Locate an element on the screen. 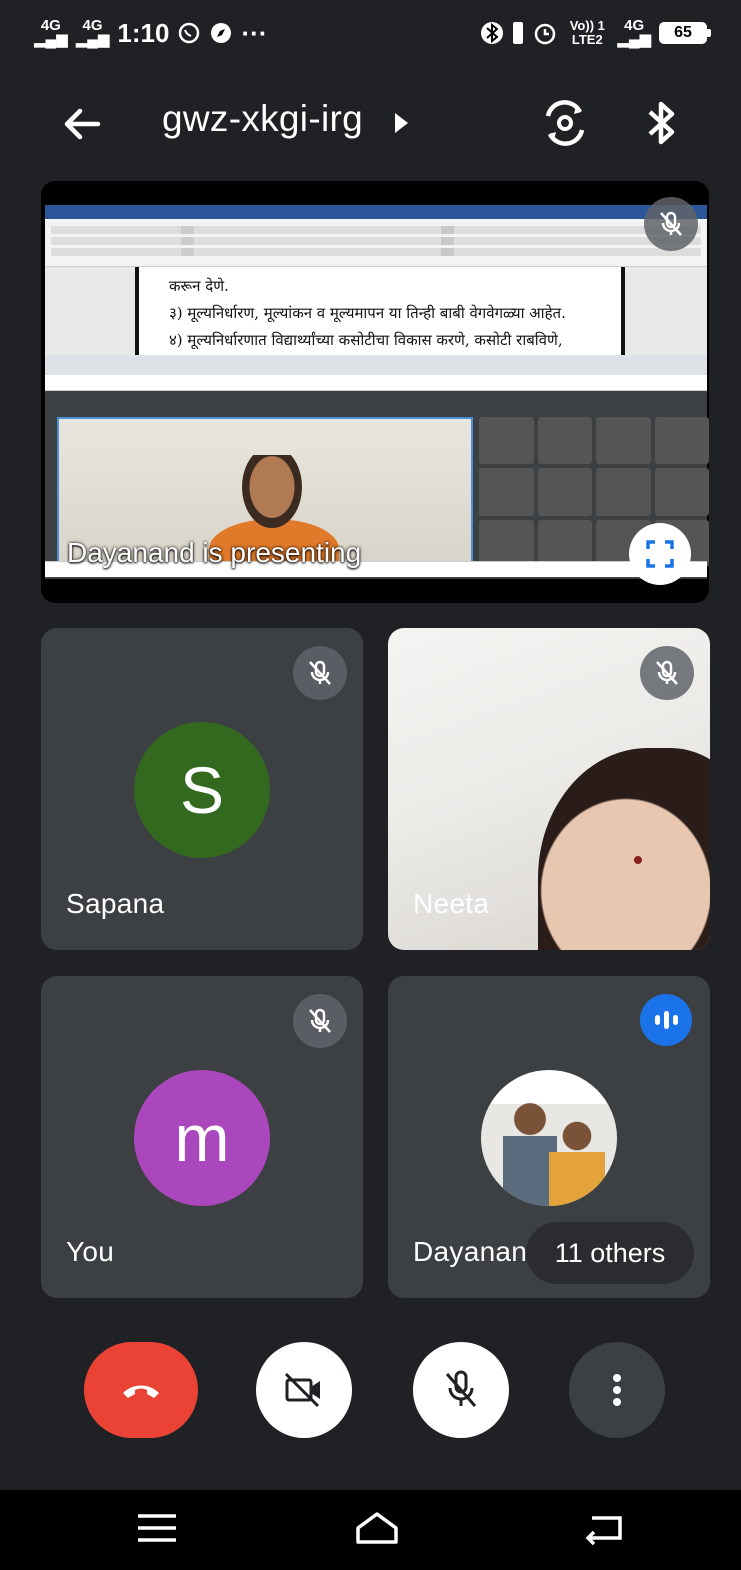 The image size is (741, 1570). fullscreen-button is located at coordinates (660, 554).